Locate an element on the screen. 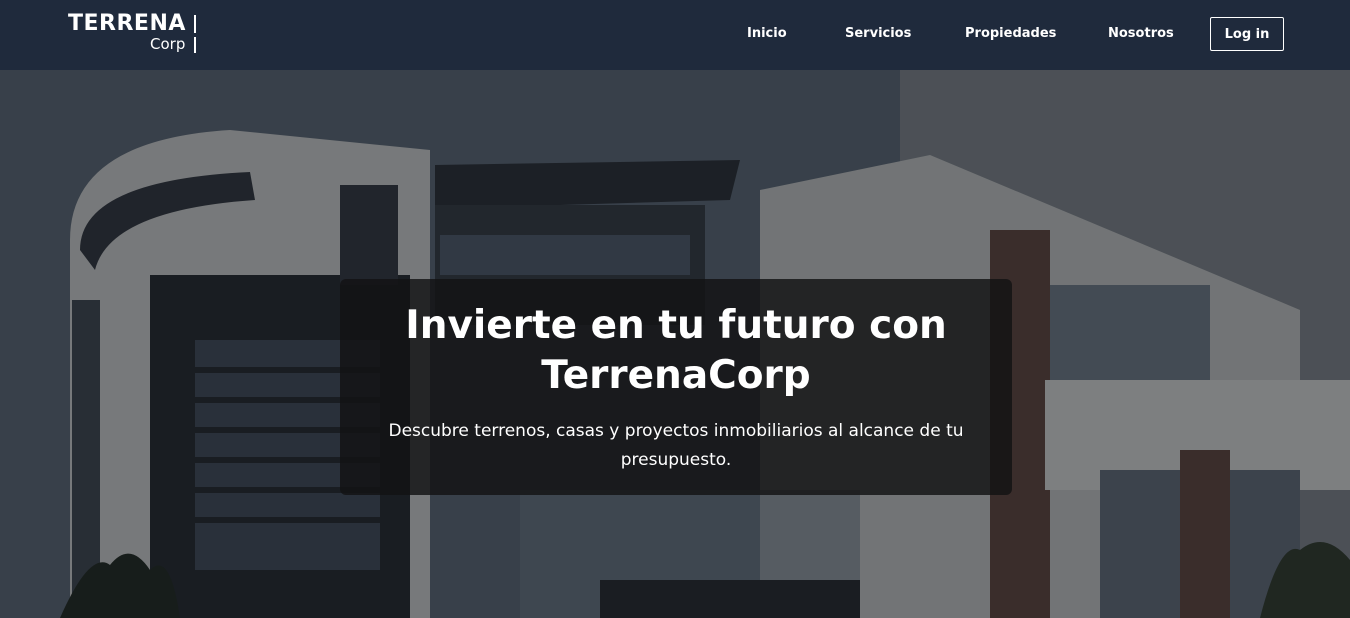 The image size is (1350, 618). login-button: Log in is located at coordinates (1247, 34).